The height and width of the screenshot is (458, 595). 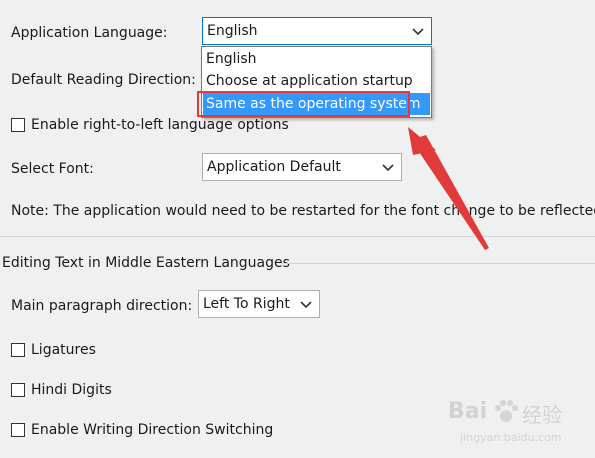 I want to click on section-divider-top, so click(x=297, y=236).